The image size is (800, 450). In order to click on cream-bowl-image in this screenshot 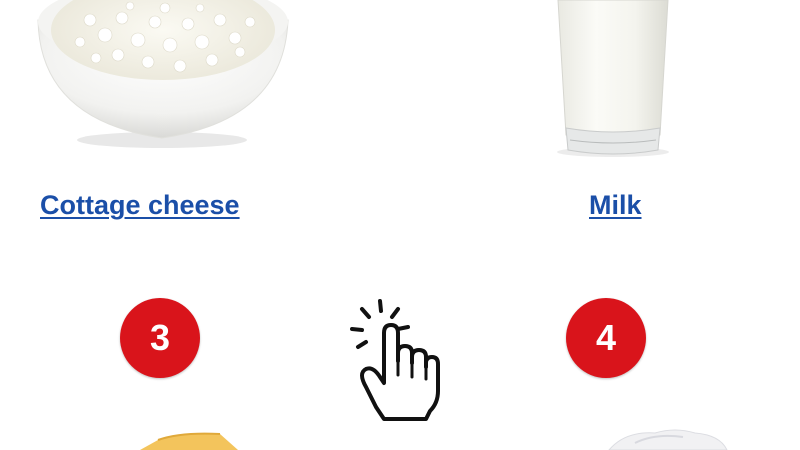, I will do `click(665, 437)`.